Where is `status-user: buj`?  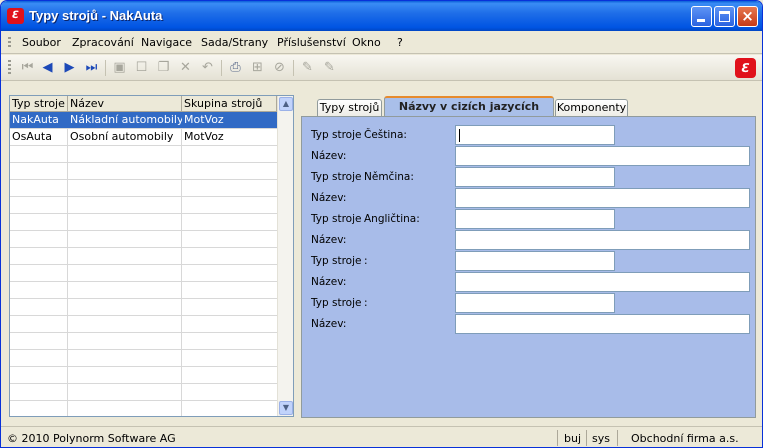
status-user: buj is located at coordinates (573, 438).